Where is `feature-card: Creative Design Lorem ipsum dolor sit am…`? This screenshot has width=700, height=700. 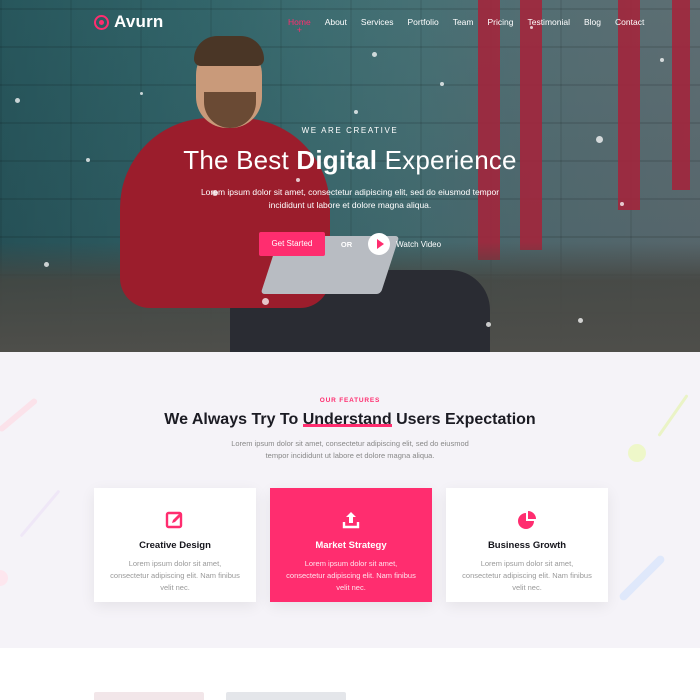 feature-card: Creative Design Lorem ipsum dolor sit am… is located at coordinates (175, 545).